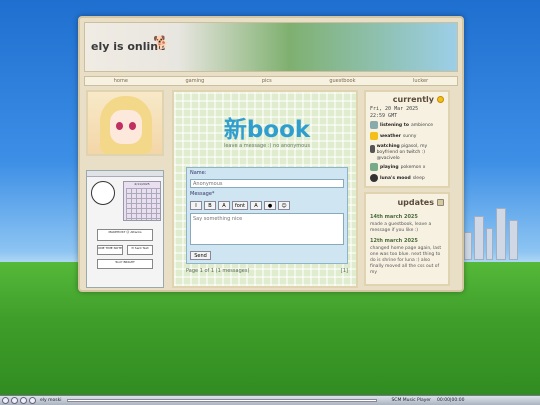 Image resolution: width=540 pixels, height=405 pixels. I want to click on currently-heading-text: currently, so click(413, 99).